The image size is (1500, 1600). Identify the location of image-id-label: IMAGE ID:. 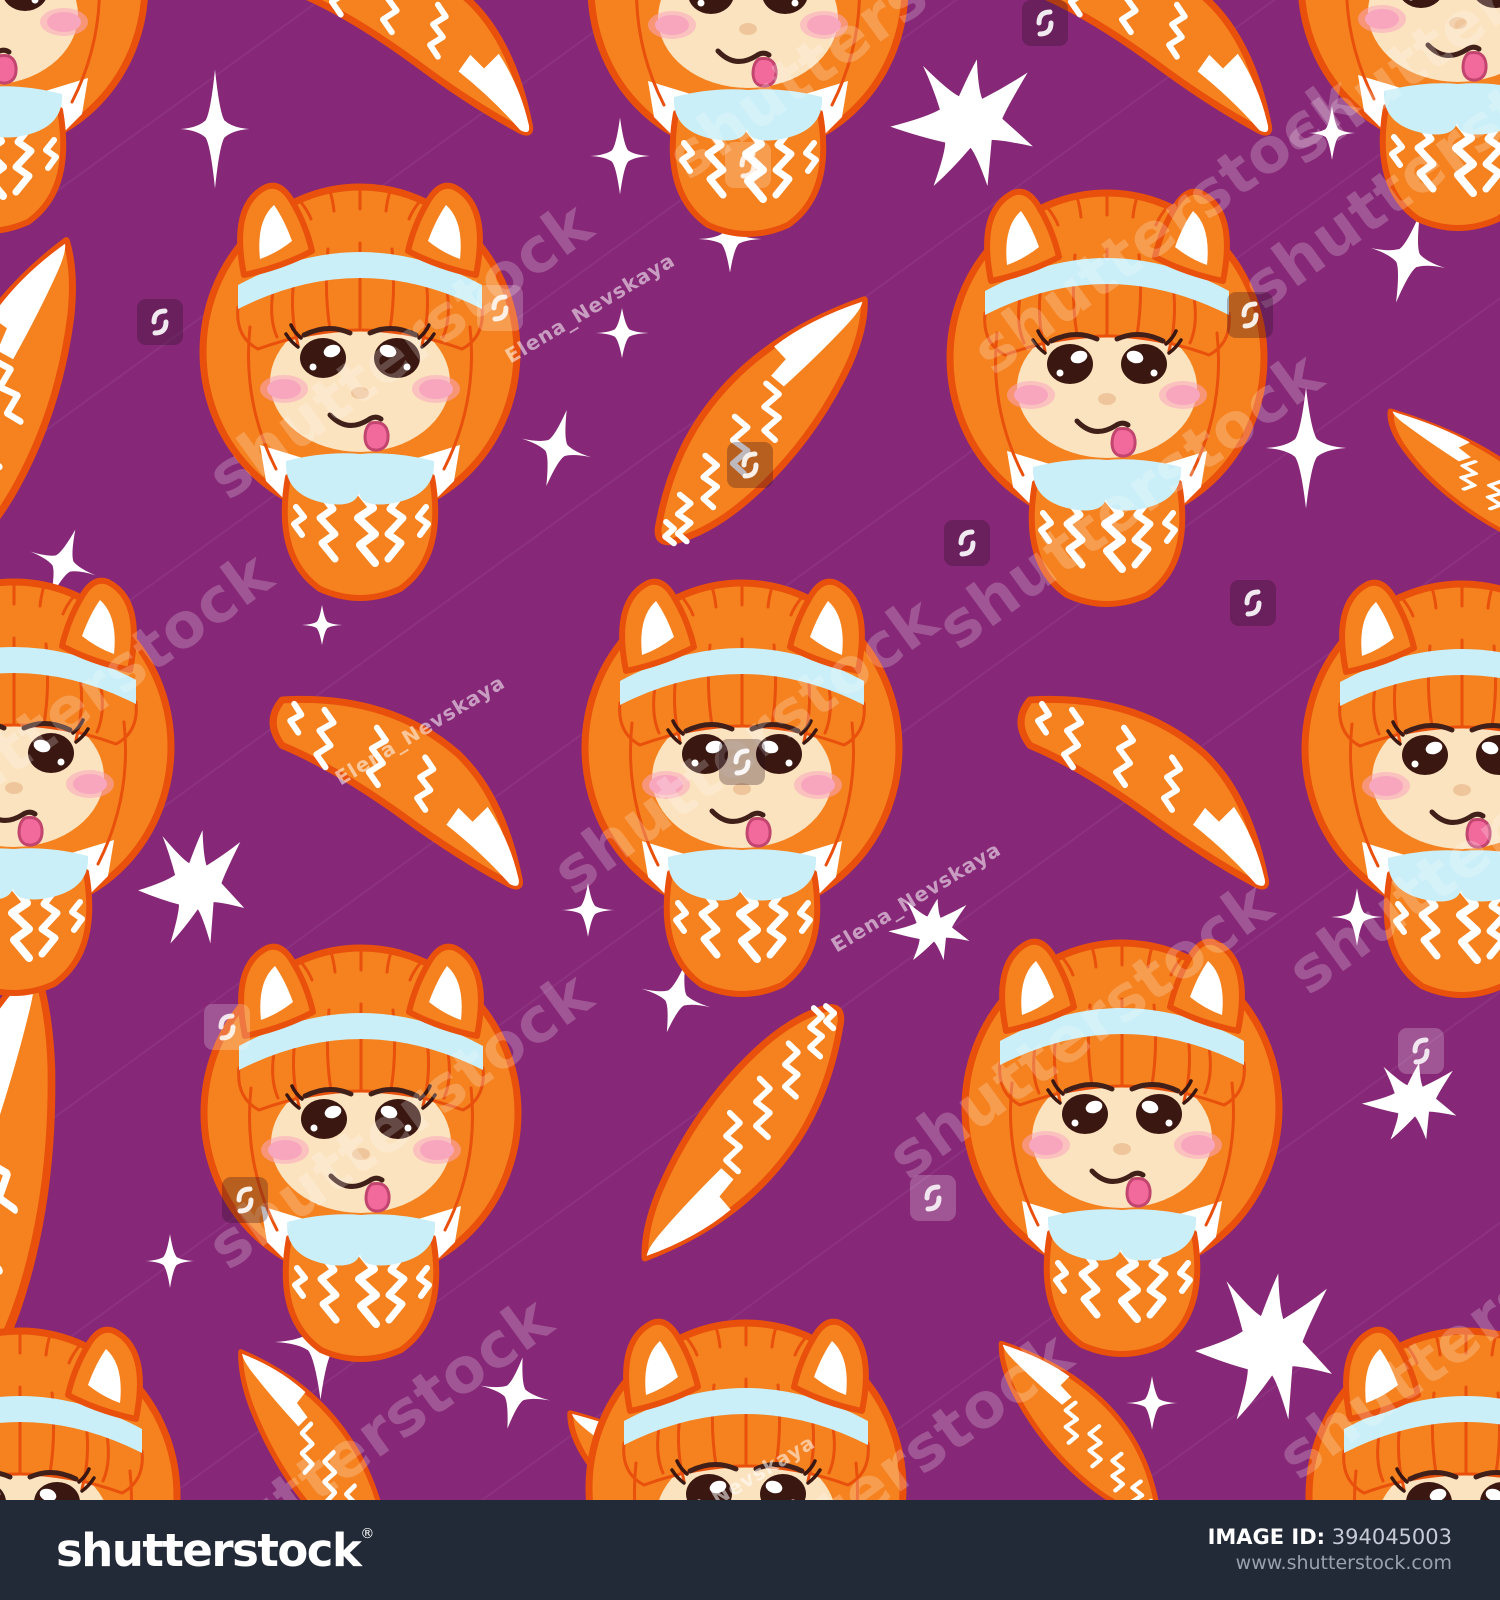
(1266, 1537).